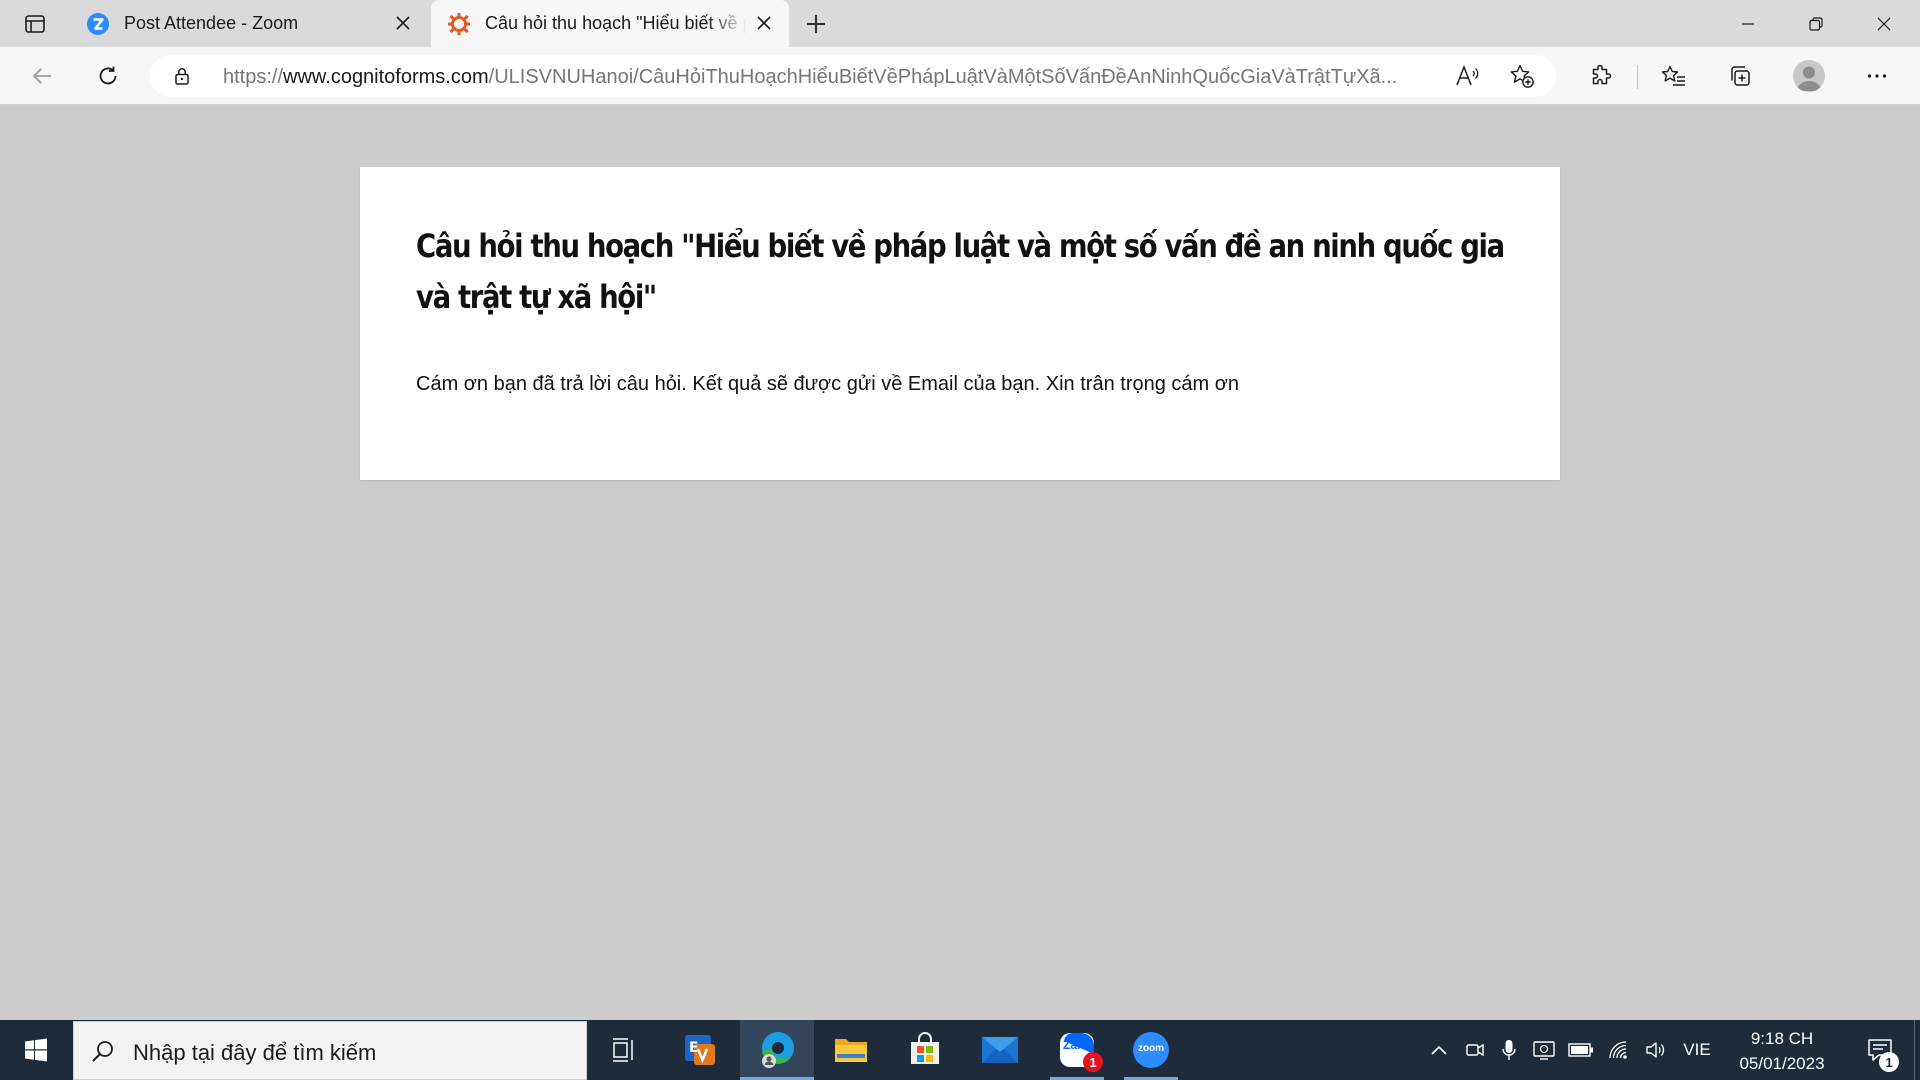 Image resolution: width=1920 pixels, height=1080 pixels. I want to click on tray-microphone, so click(1509, 1050).